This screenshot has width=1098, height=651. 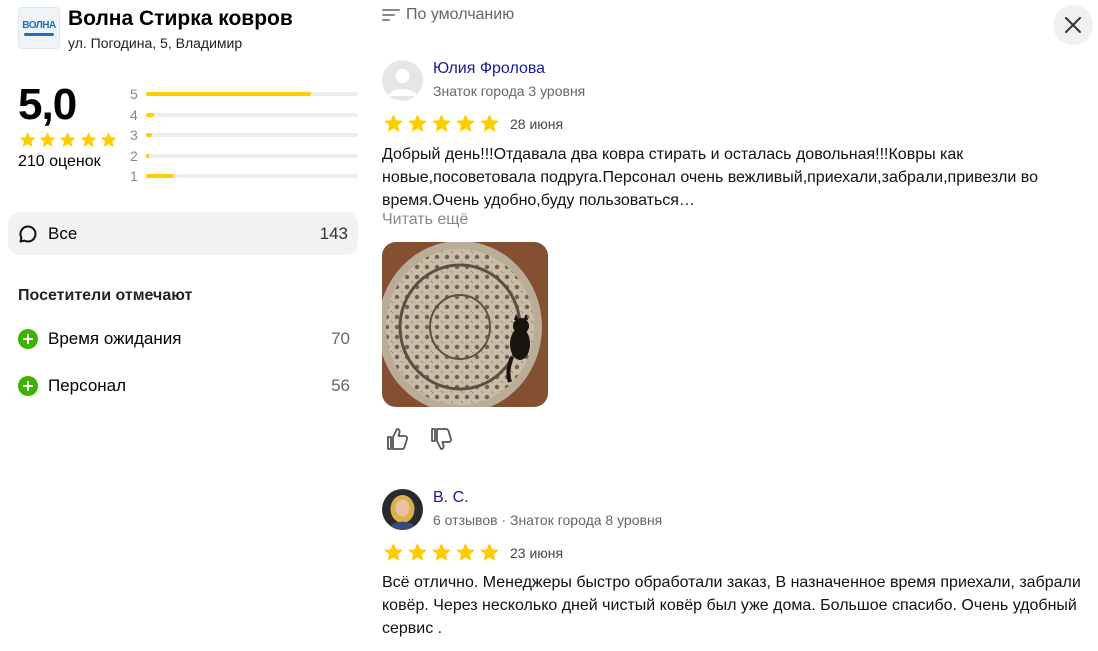 I want to click on aspect-staff: Персонал 56, so click(x=184, y=386).